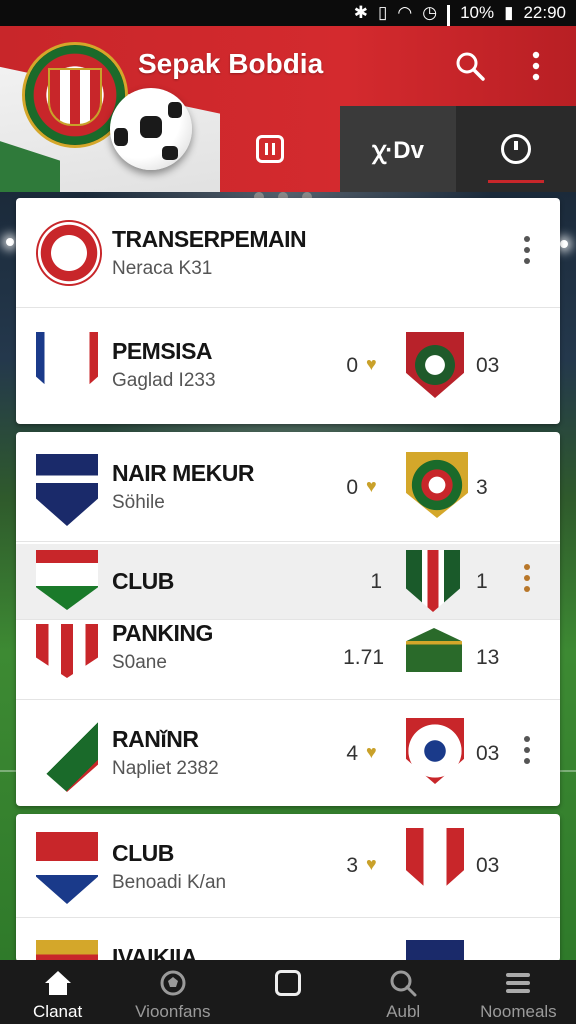  Describe the element at coordinates (403, 1011) in the screenshot. I see `nav-label: Aubl` at that location.